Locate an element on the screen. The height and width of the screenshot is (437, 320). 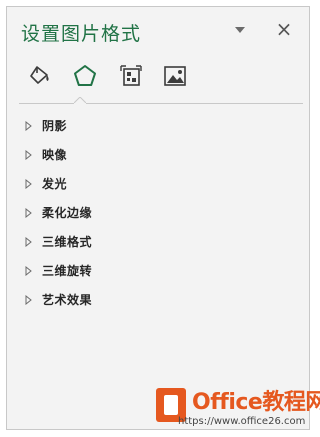
pentagon-effects-icon is located at coordinates (85, 75).